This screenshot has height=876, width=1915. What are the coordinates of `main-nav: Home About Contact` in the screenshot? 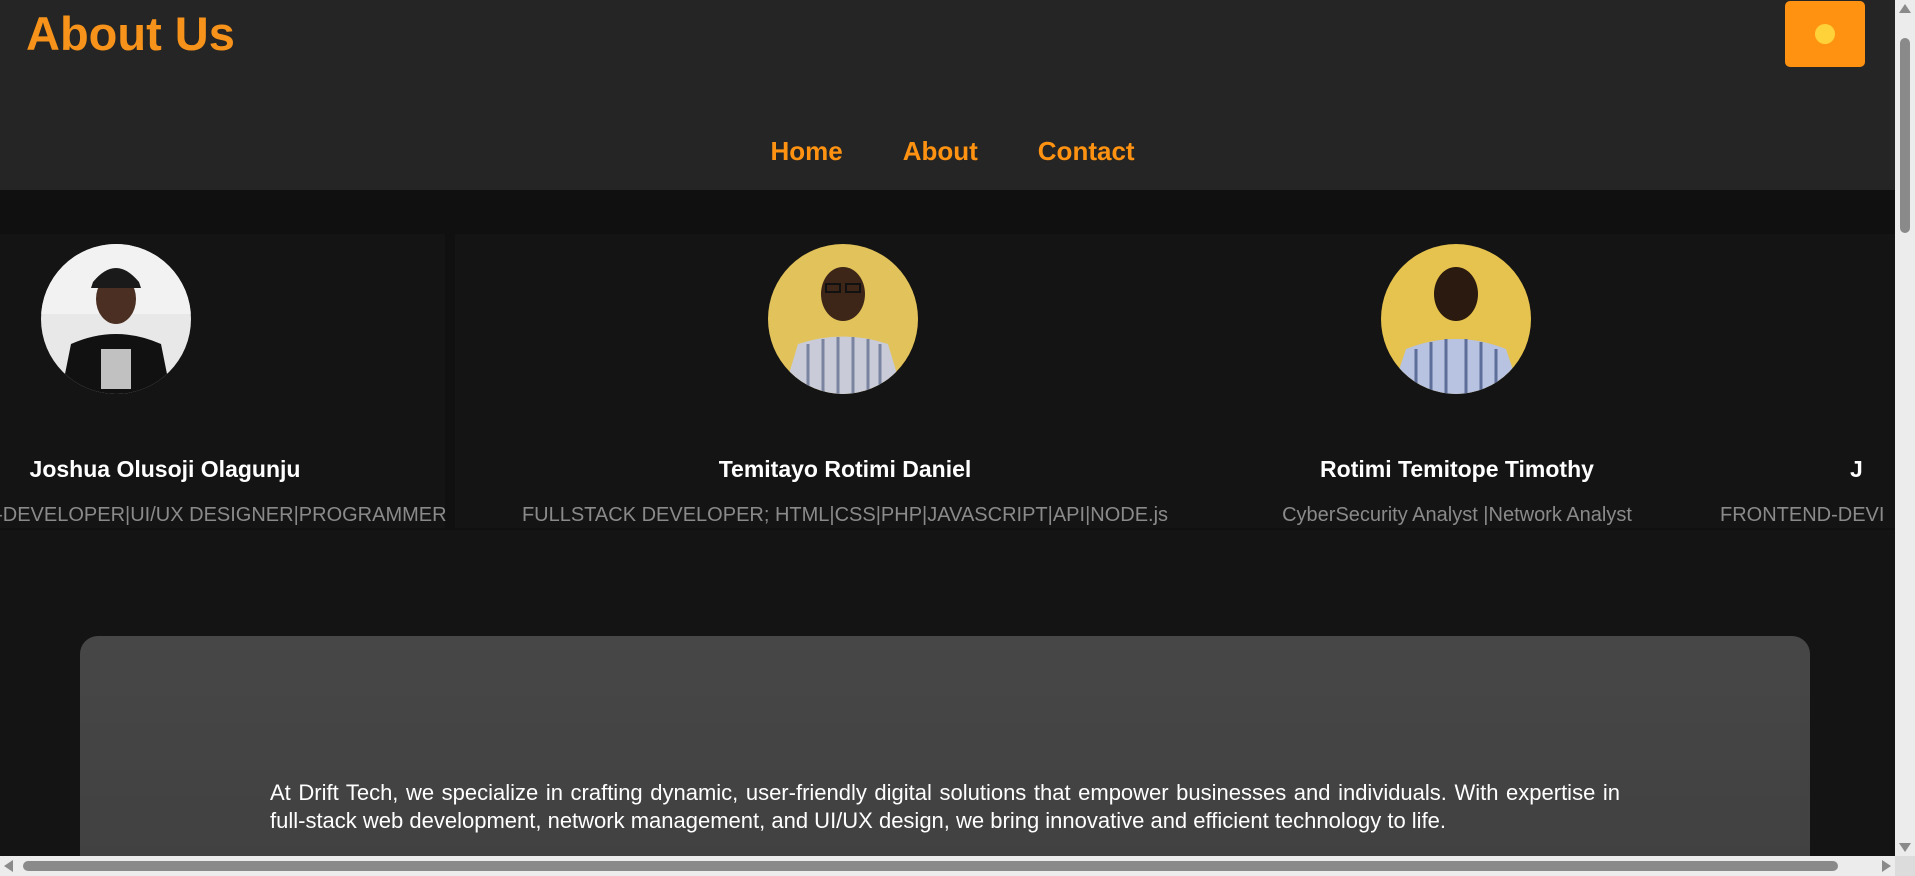 It's located at (947, 151).